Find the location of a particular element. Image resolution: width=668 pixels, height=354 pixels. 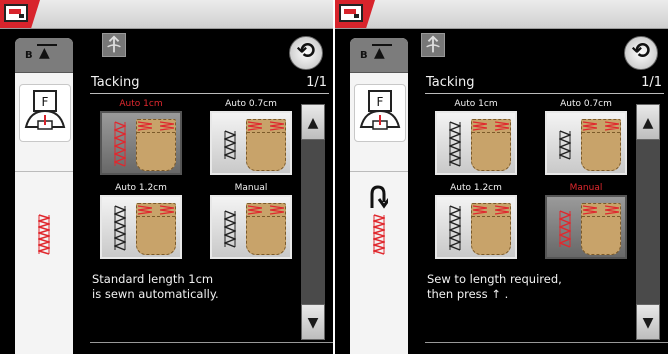

instruction-message: Sew to length required, then press ↑ . is located at coordinates (494, 286).